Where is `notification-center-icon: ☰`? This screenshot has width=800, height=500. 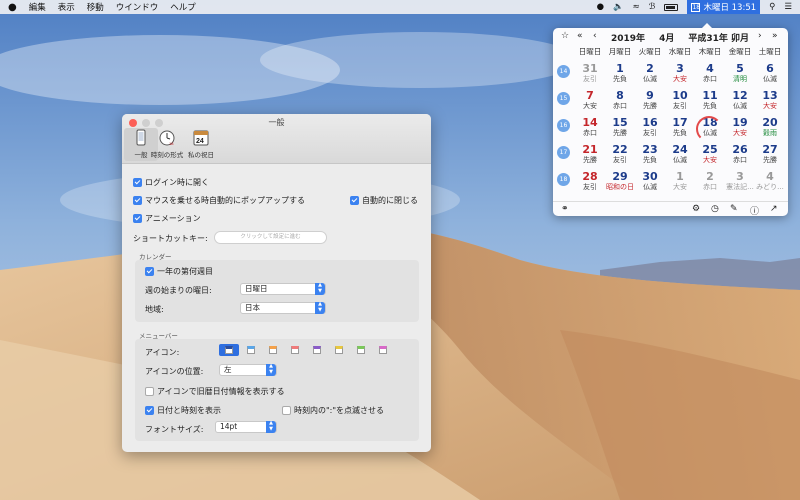 notification-center-icon: ☰ is located at coordinates (788, 7).